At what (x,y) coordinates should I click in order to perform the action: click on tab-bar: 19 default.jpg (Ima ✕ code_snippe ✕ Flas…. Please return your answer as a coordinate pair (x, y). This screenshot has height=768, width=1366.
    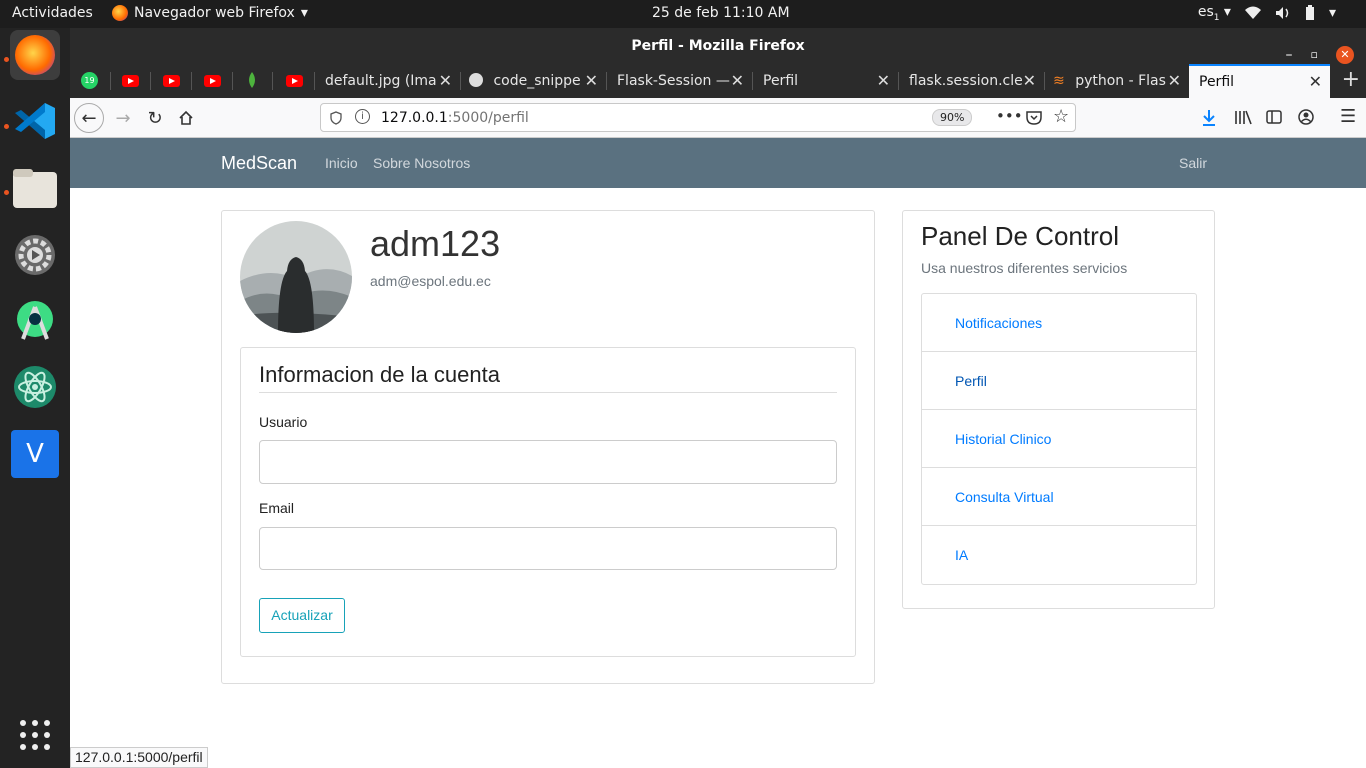
    Looking at the image, I should click on (718, 81).